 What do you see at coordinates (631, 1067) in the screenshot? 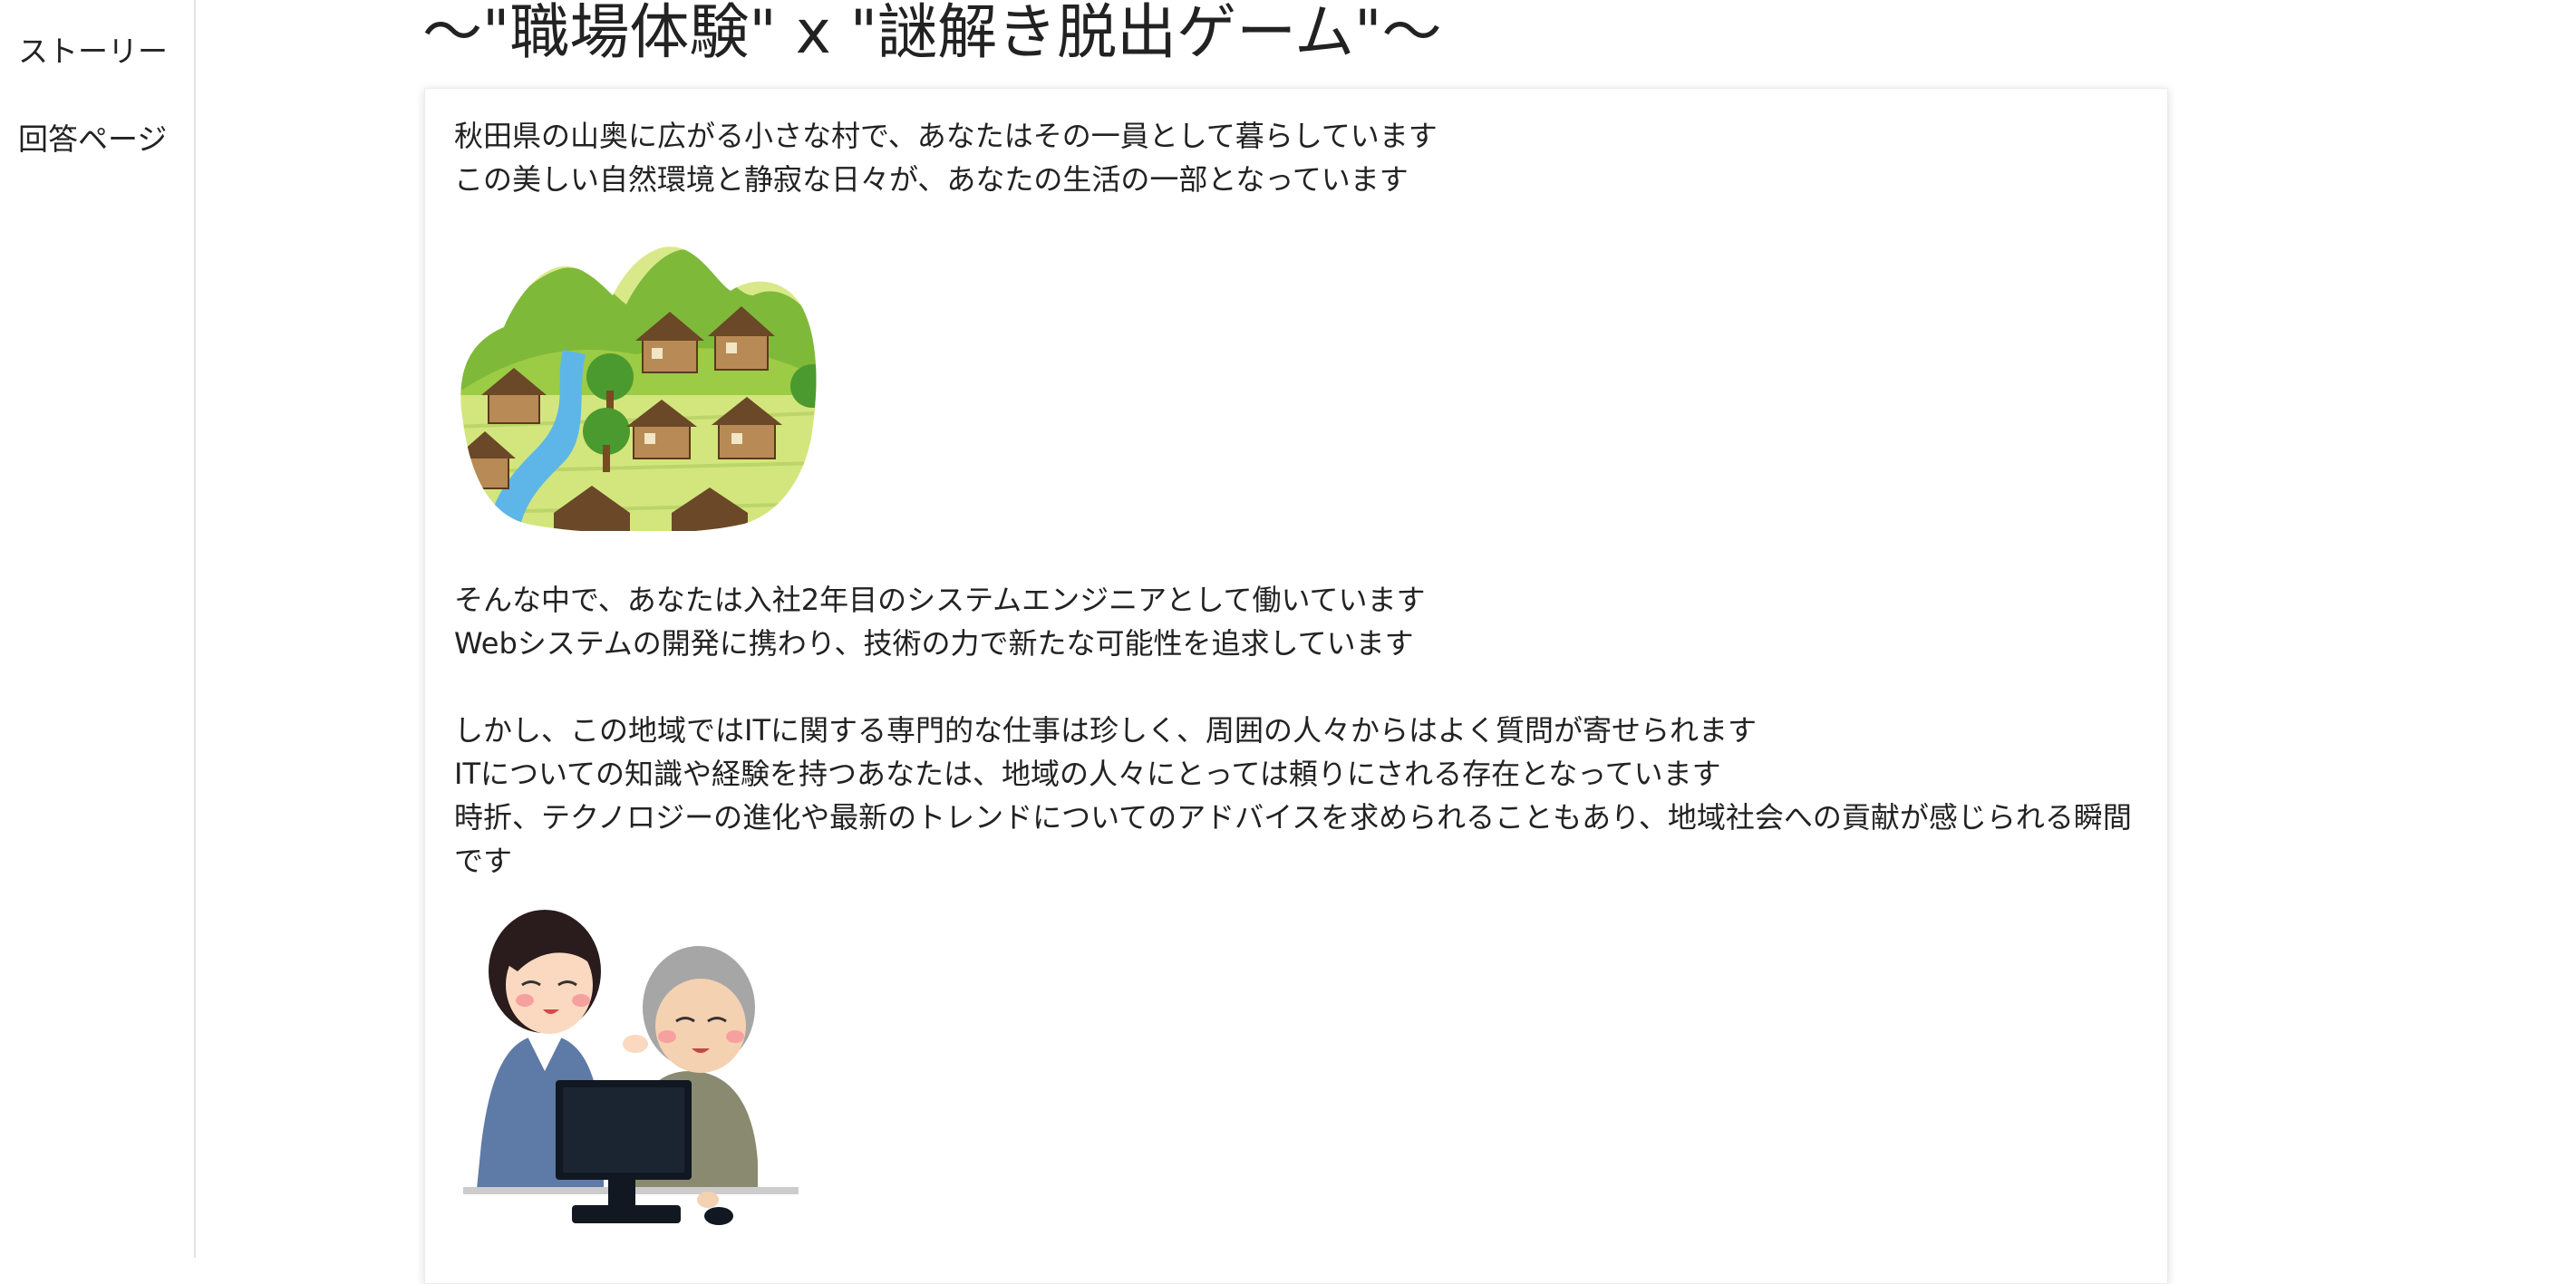
I see `consultation-illustration` at bounding box center [631, 1067].